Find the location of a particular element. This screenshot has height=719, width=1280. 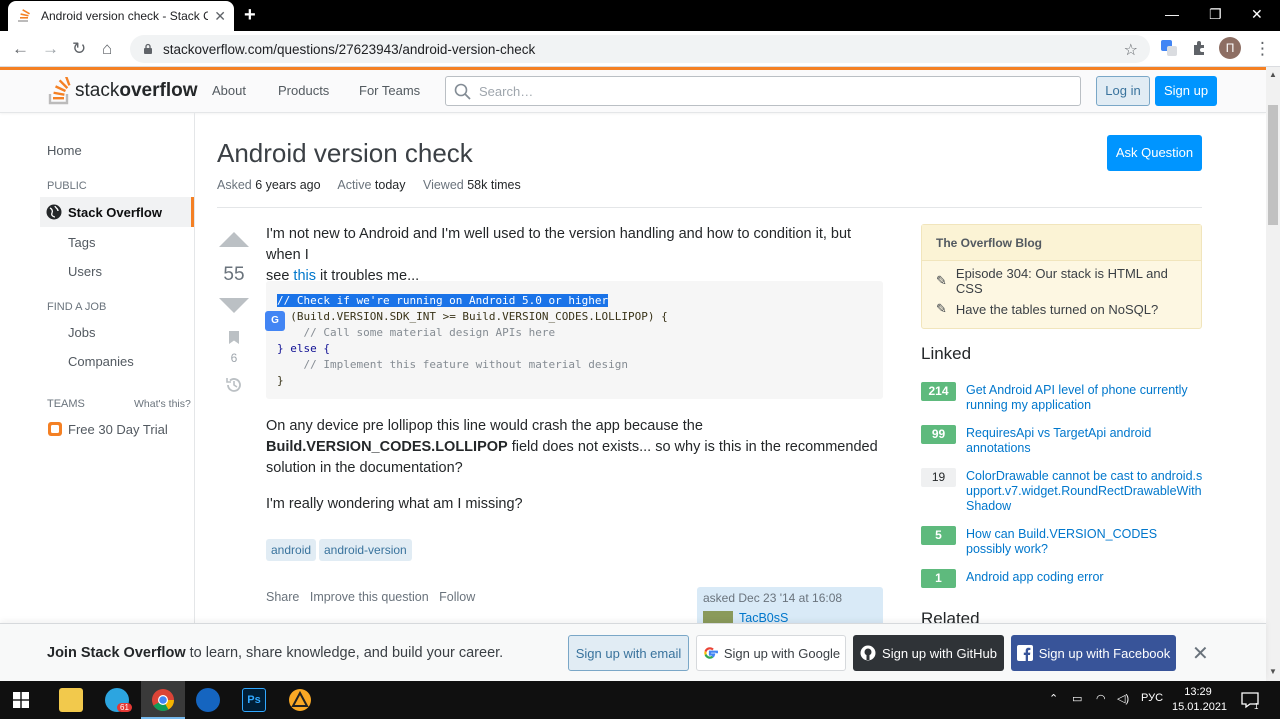

notification-count: 1 is located at coordinates (1256, 706).